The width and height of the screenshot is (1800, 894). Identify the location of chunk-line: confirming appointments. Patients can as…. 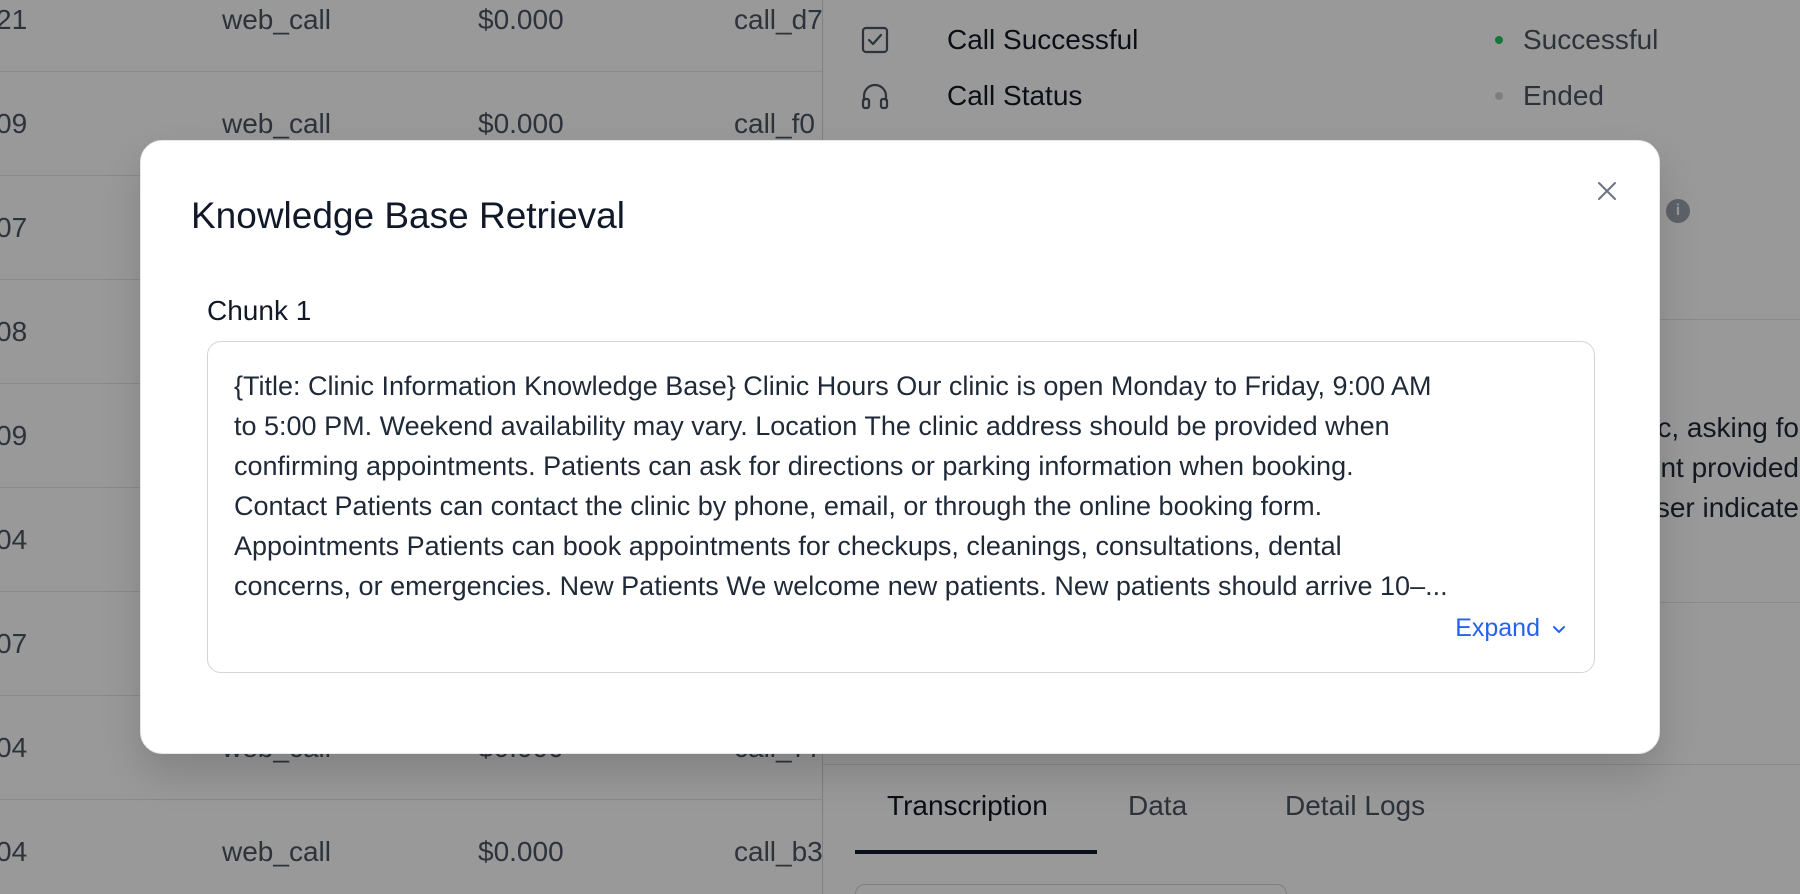
(794, 466).